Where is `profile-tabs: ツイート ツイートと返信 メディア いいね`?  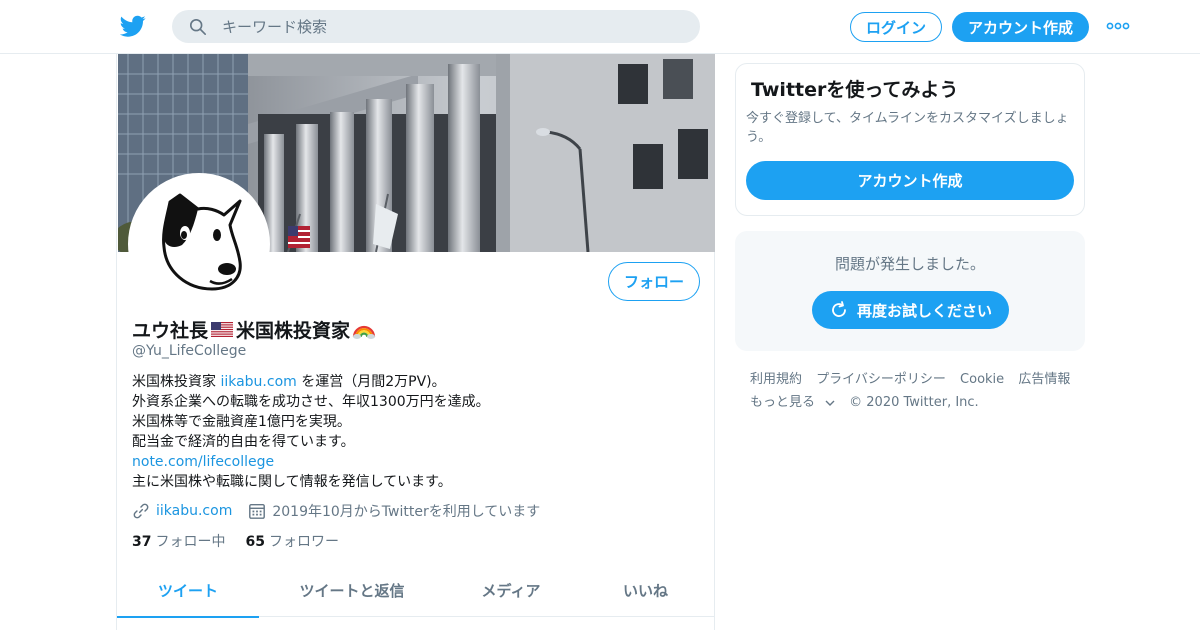
profile-tabs: ツイート ツイートと返信 メディア いいね is located at coordinates (415, 591).